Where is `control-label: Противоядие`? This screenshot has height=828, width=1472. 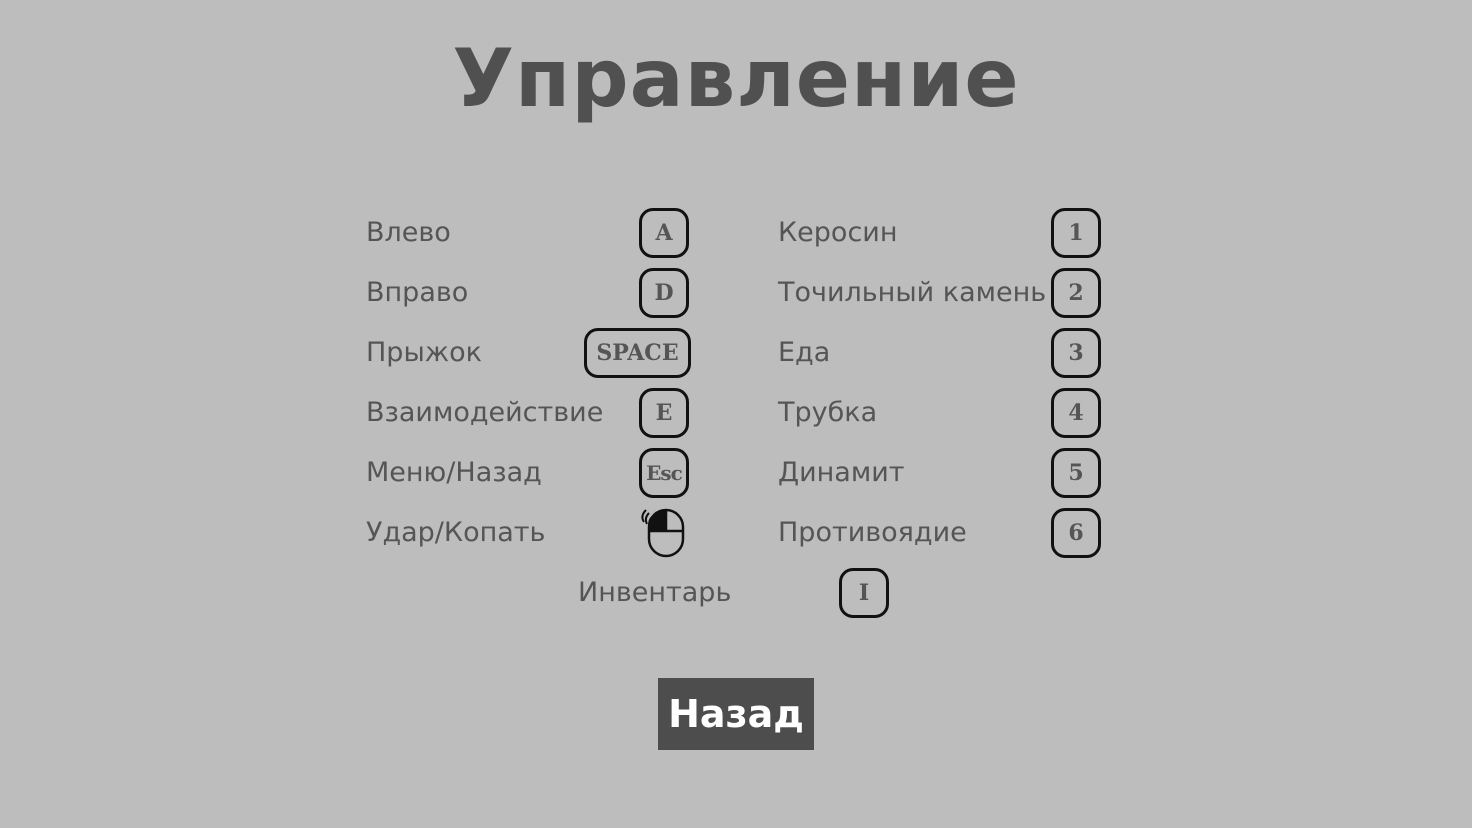 control-label: Противоядие is located at coordinates (872, 532).